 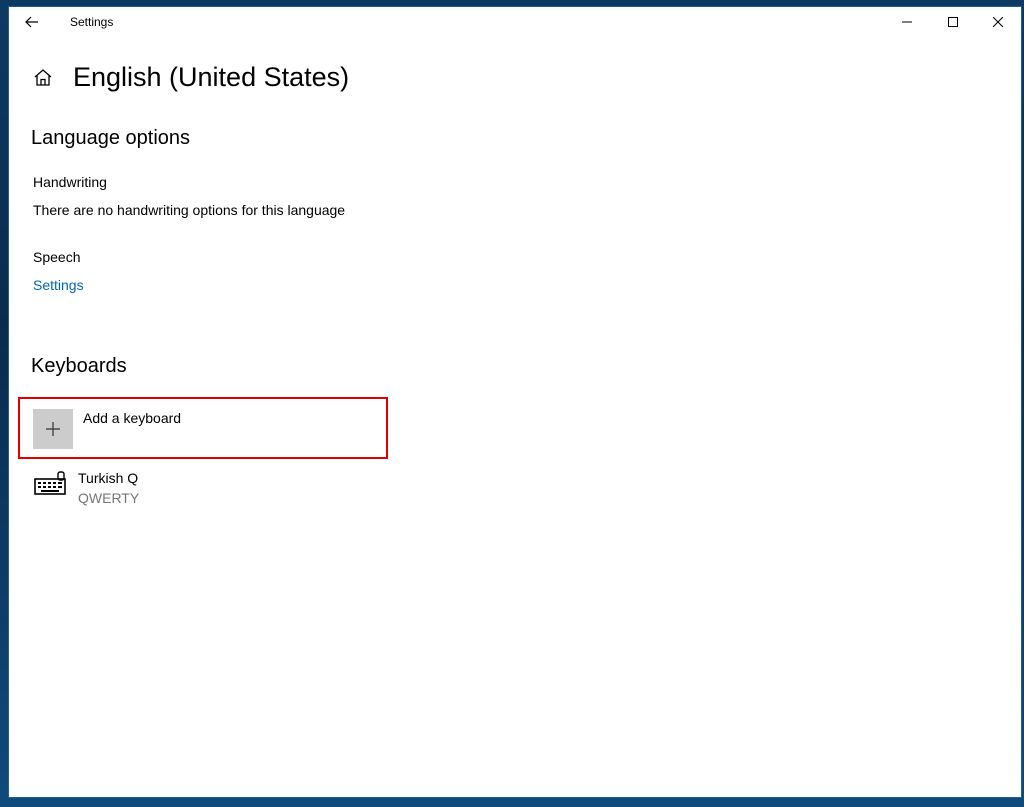 I want to click on close-button, so click(x=998, y=22).